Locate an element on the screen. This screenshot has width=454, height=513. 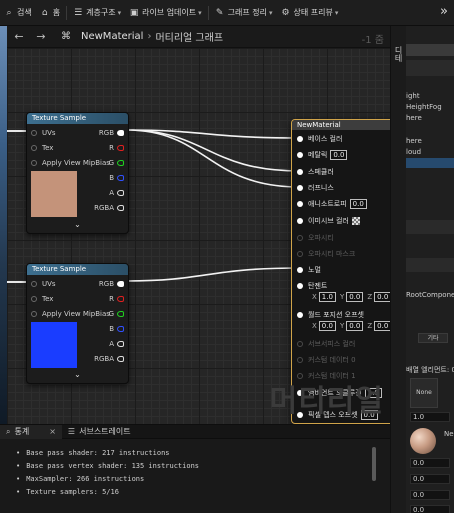
stats-scrollbar is located at coordinates (374, 464).